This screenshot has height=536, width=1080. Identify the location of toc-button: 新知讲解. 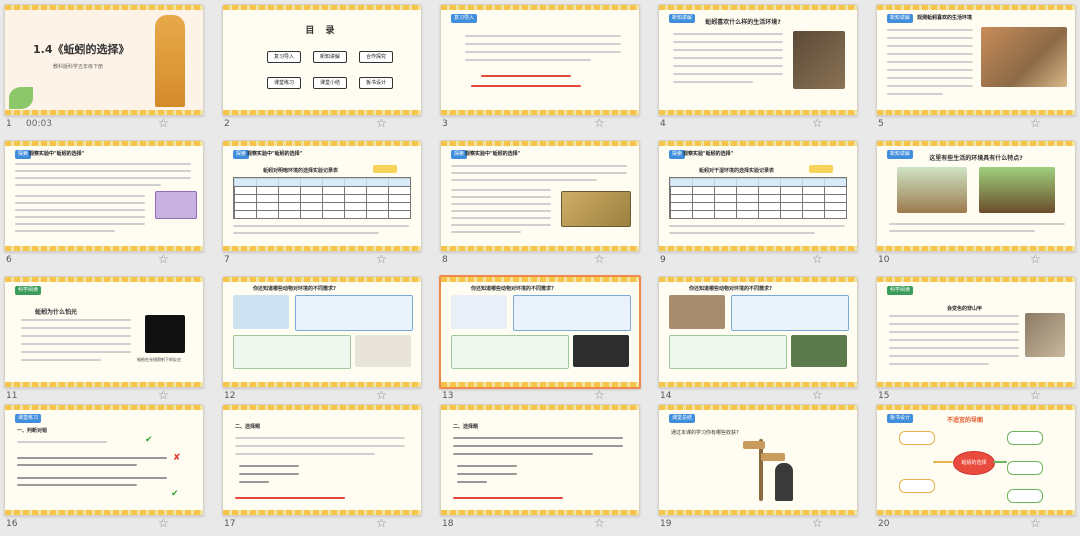
(330, 57).